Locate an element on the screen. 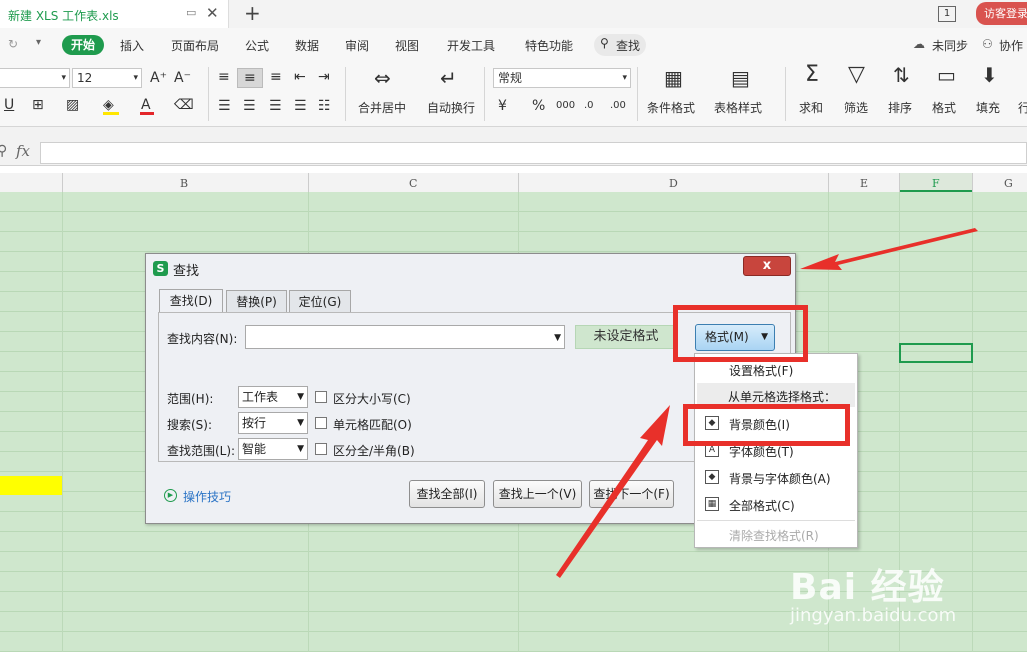  font-color-icon: A is located at coordinates (146, 105).